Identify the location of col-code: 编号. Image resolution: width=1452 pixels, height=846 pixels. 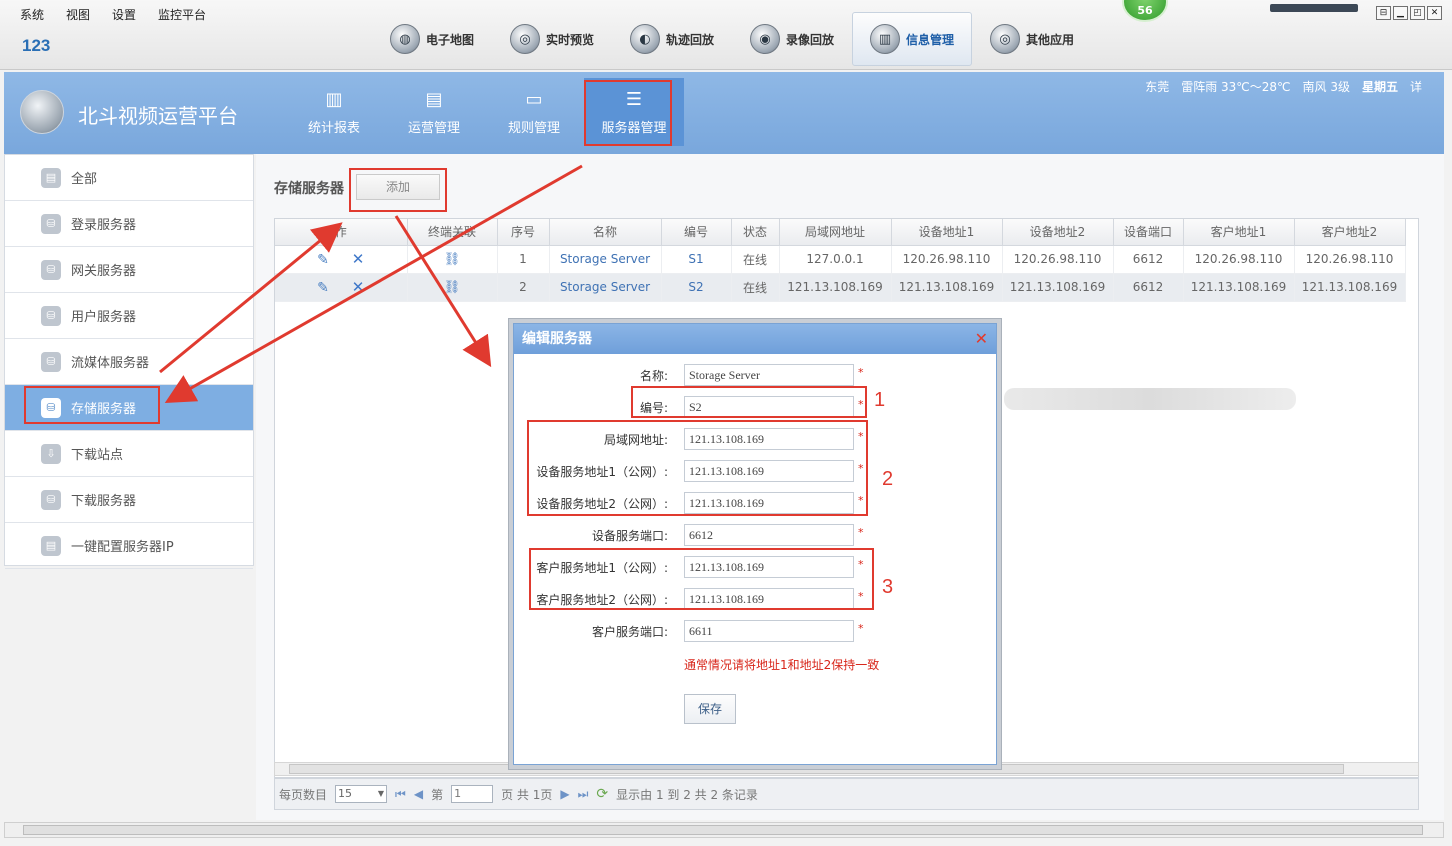
(696, 232).